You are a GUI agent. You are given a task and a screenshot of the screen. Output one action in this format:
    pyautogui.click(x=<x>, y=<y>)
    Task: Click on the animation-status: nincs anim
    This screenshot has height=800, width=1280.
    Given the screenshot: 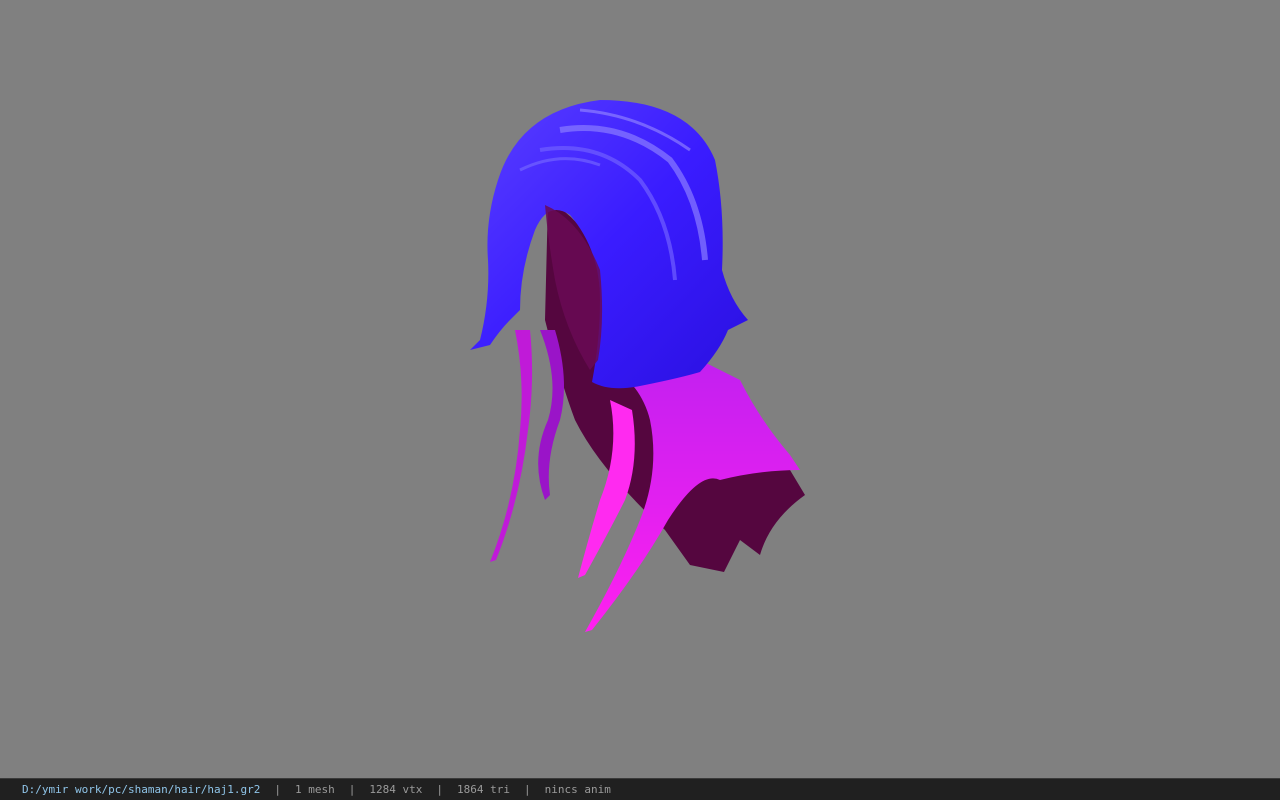 What is the action you would take?
    pyautogui.click(x=577, y=789)
    